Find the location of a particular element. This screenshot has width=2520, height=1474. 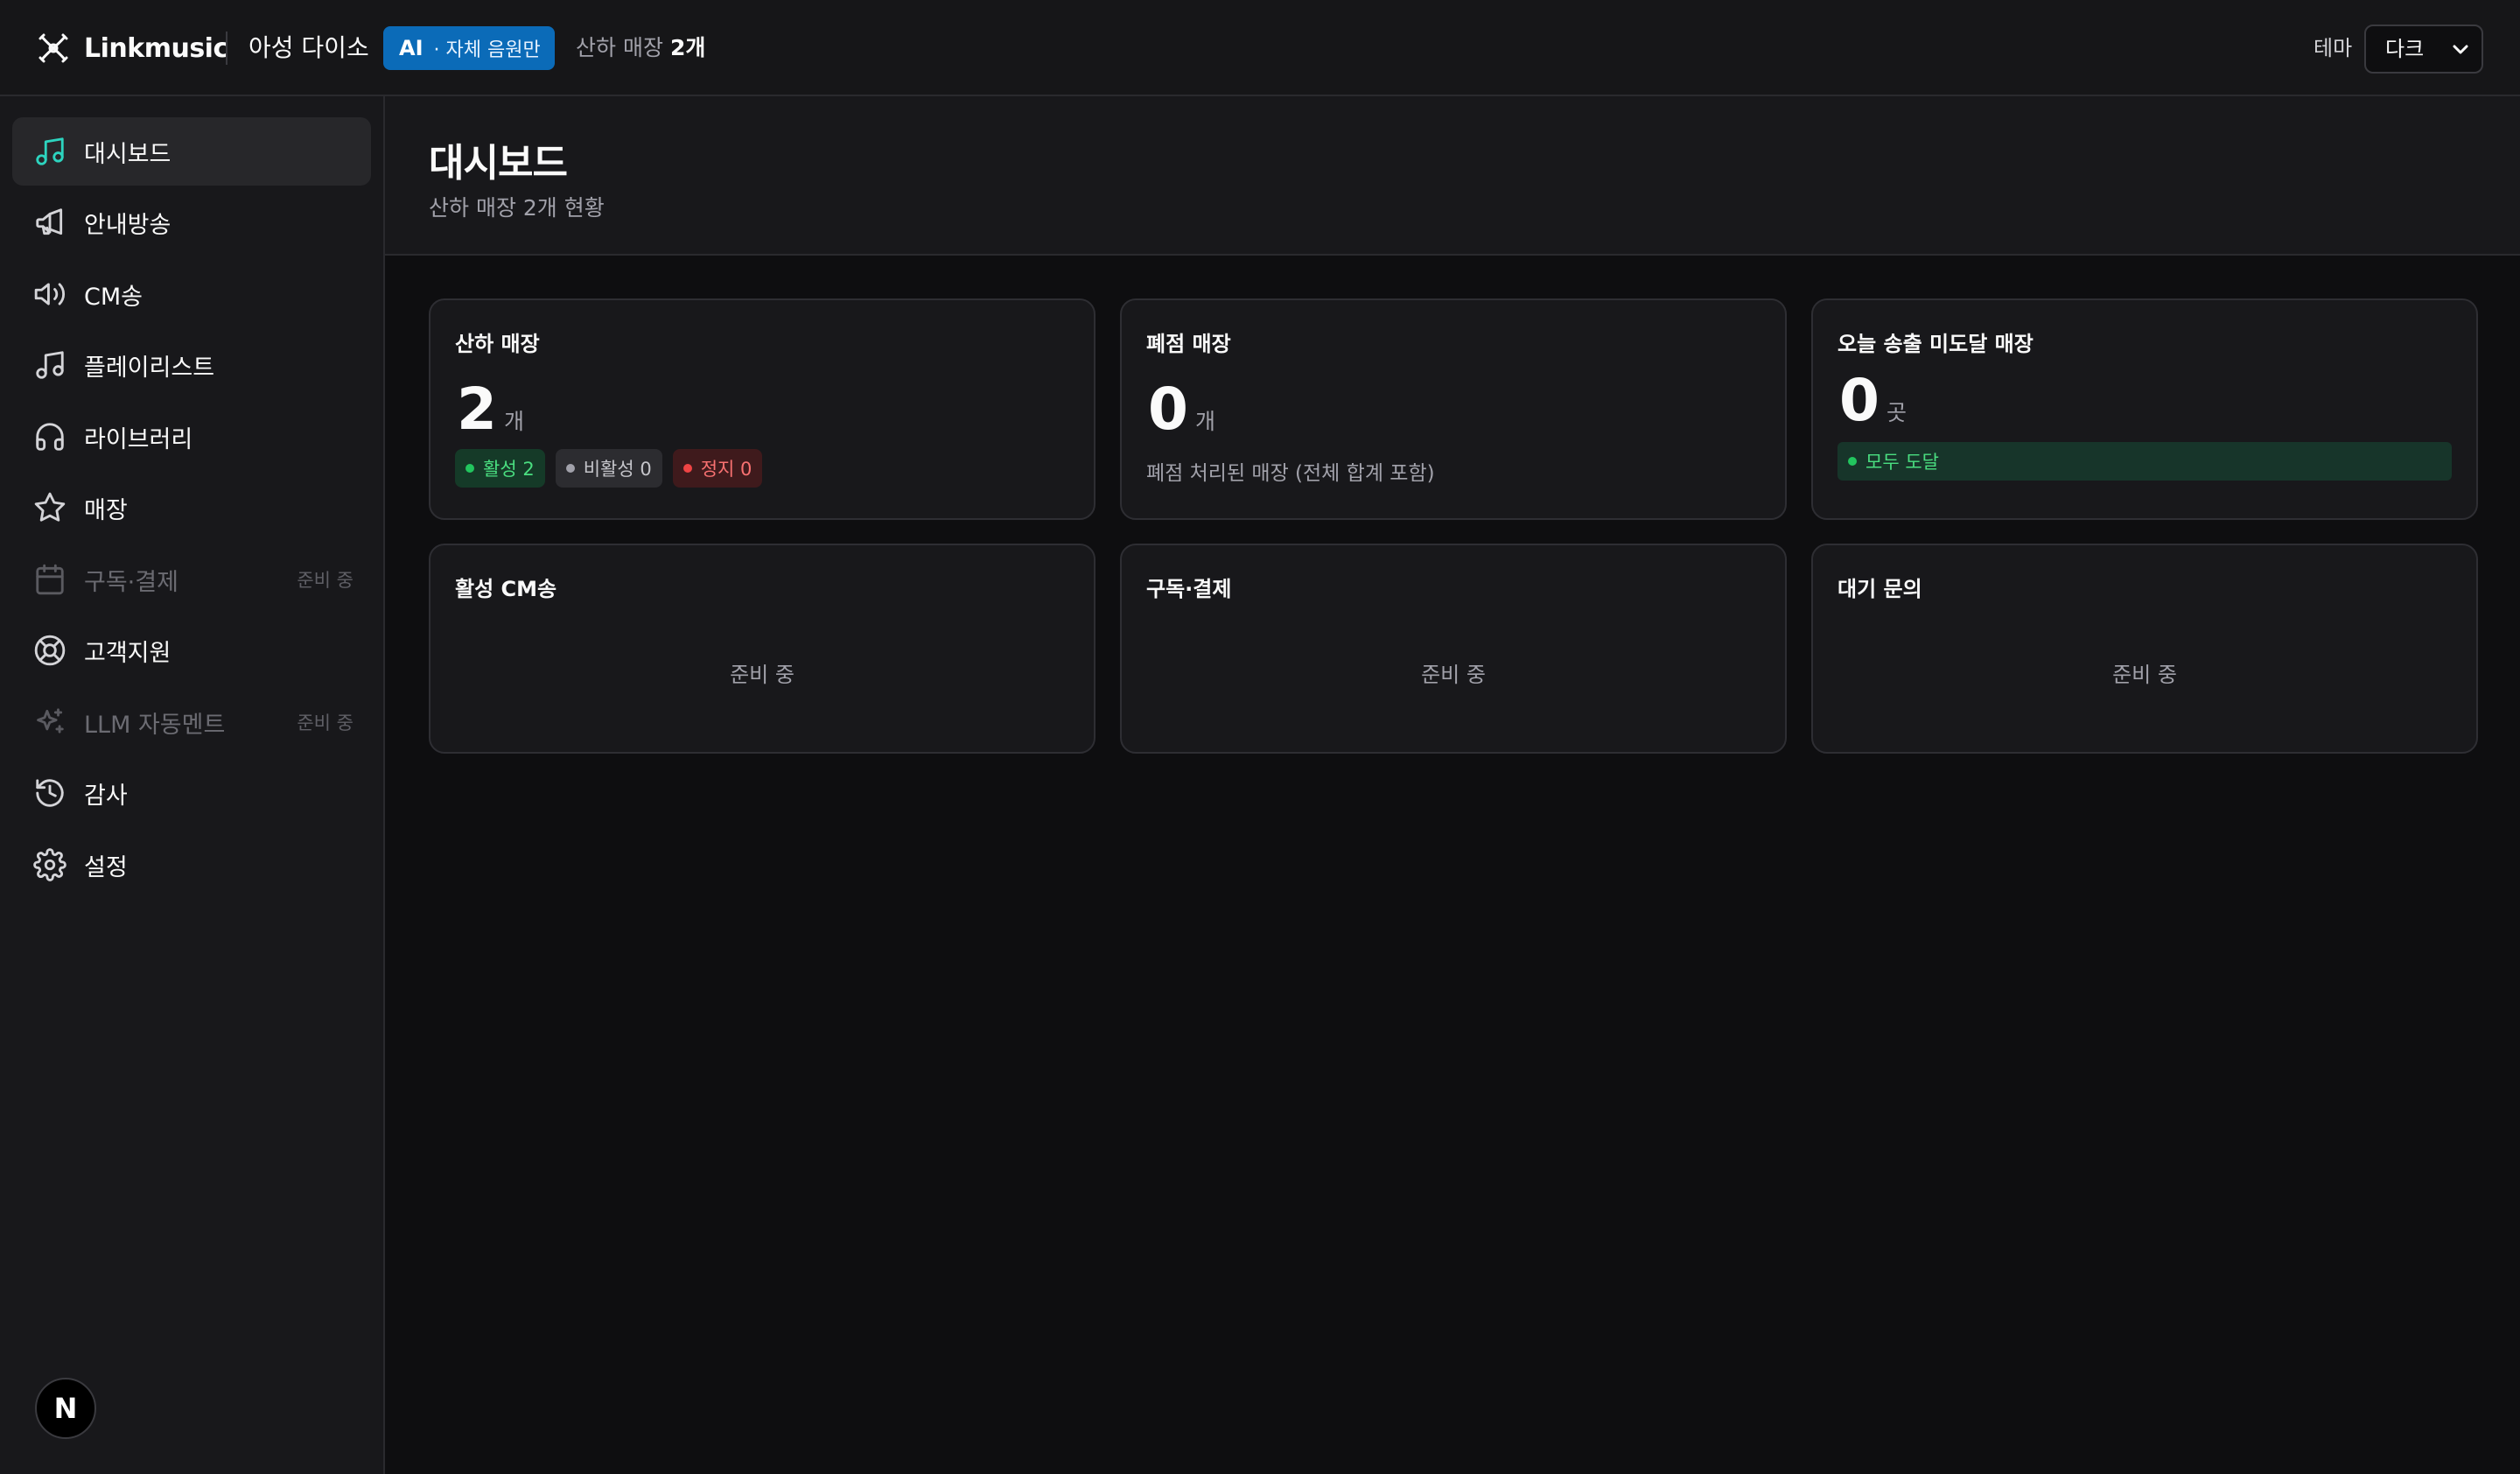

lifebuoy-icon is located at coordinates (49, 650).